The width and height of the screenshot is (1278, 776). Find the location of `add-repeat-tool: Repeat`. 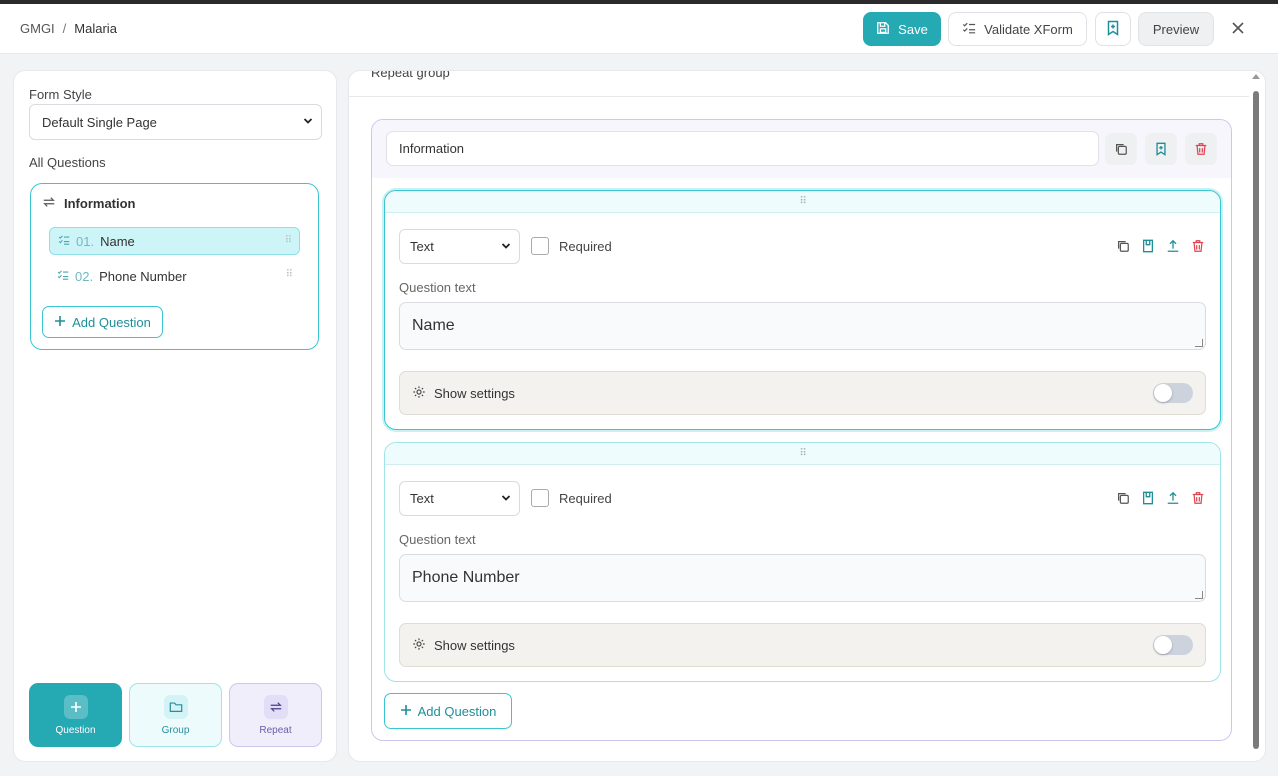

add-repeat-tool: Repeat is located at coordinates (275, 715).